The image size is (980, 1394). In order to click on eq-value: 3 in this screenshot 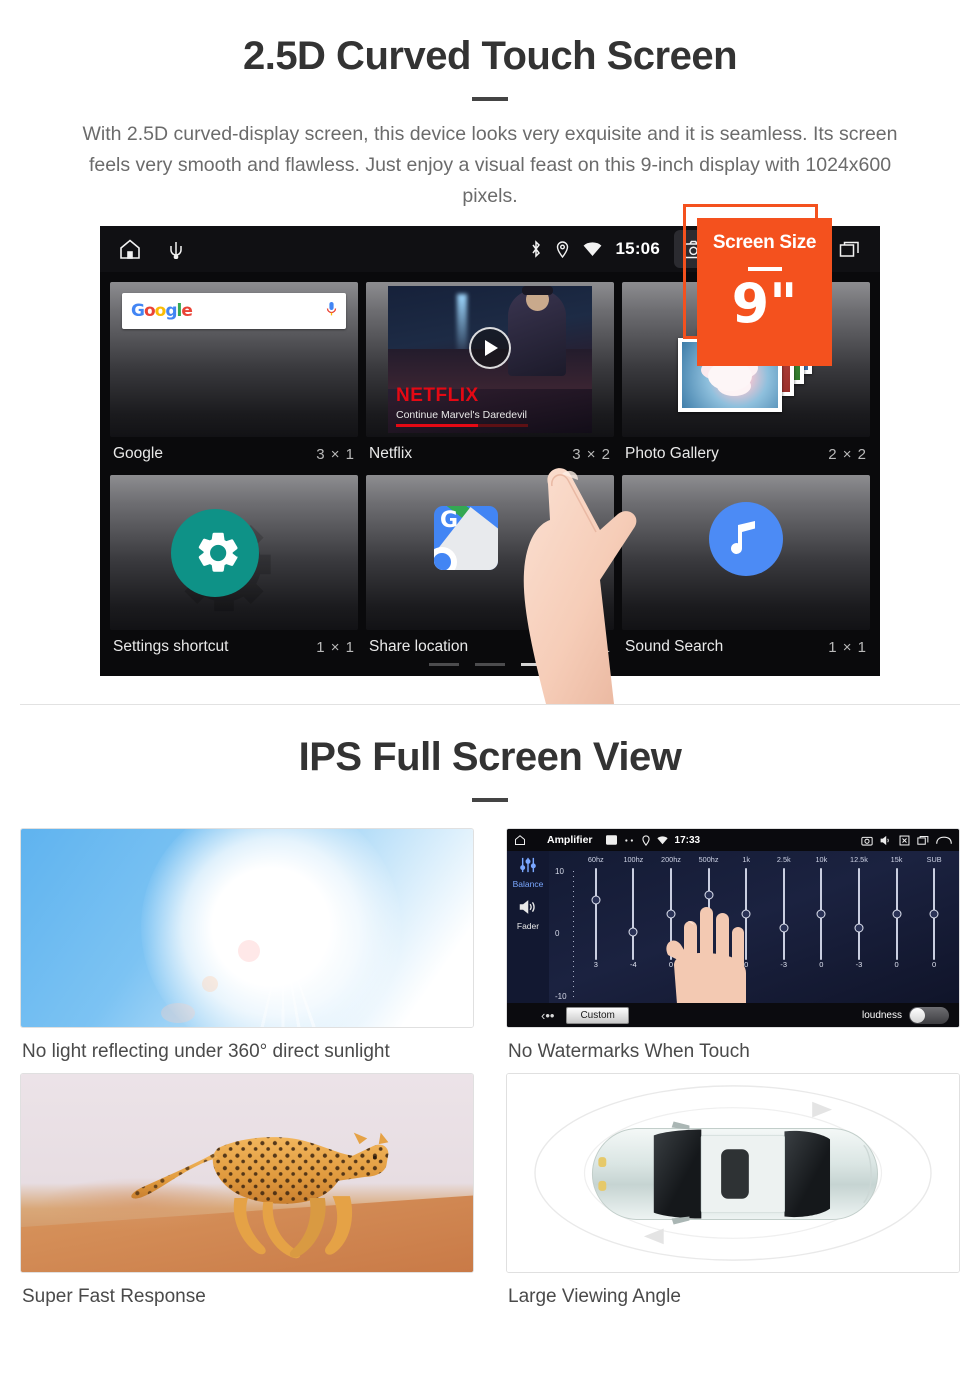, I will do `click(595, 964)`.